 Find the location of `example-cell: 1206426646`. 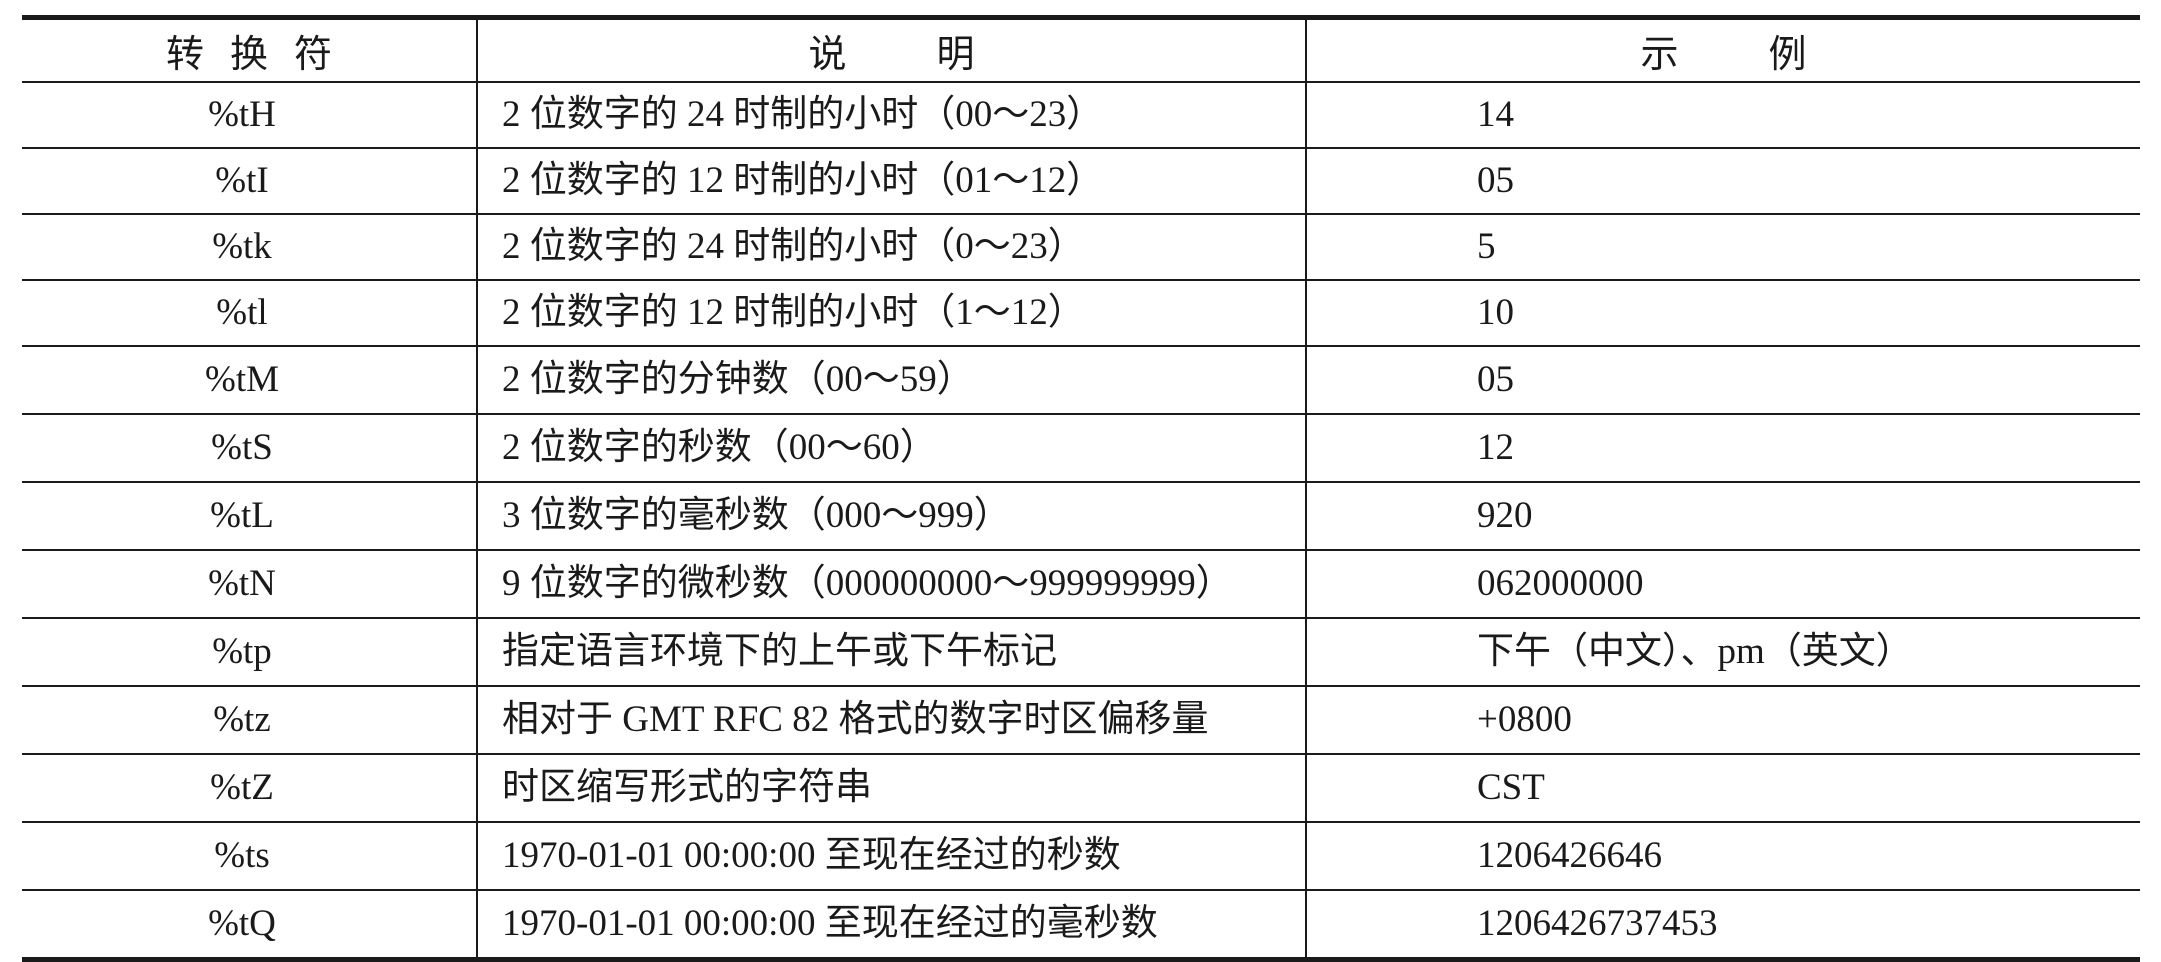

example-cell: 1206426646 is located at coordinates (1722, 856).